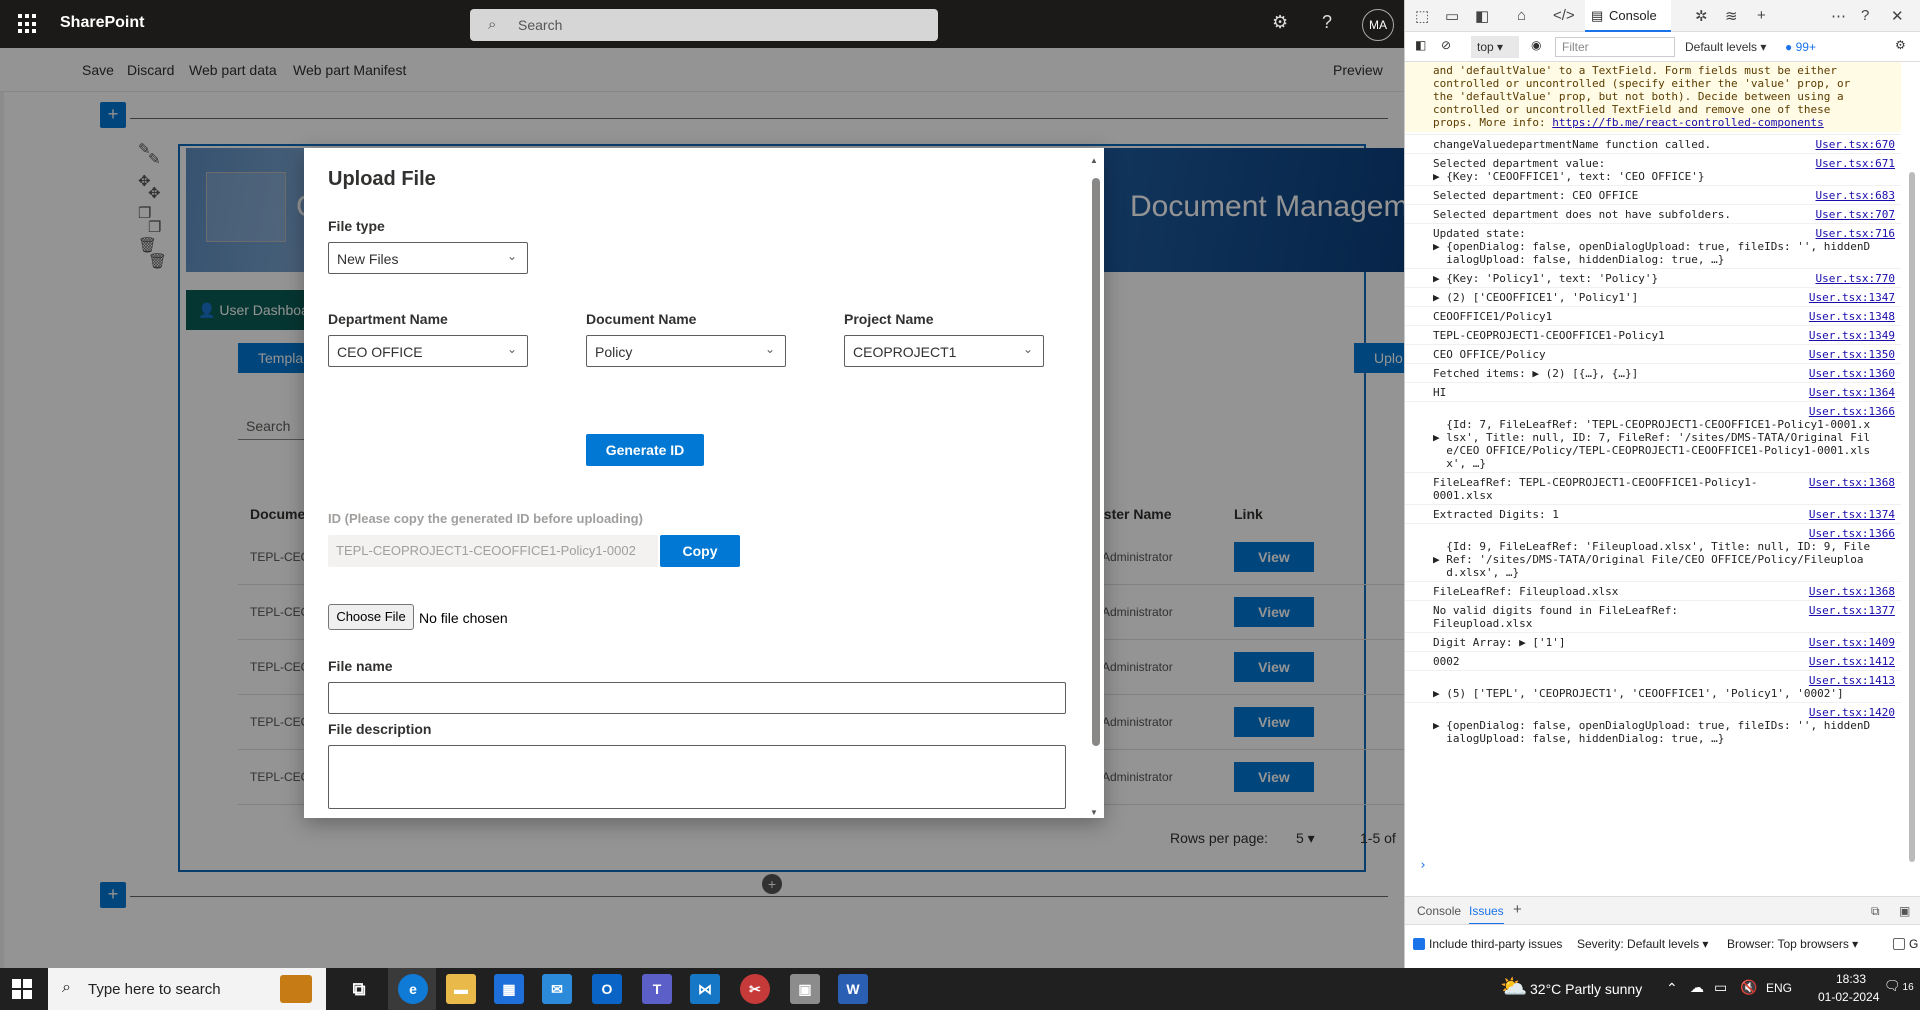  Describe the element at coordinates (1521, 15) in the screenshot. I see `welcome-home-icon: ⌂` at that location.